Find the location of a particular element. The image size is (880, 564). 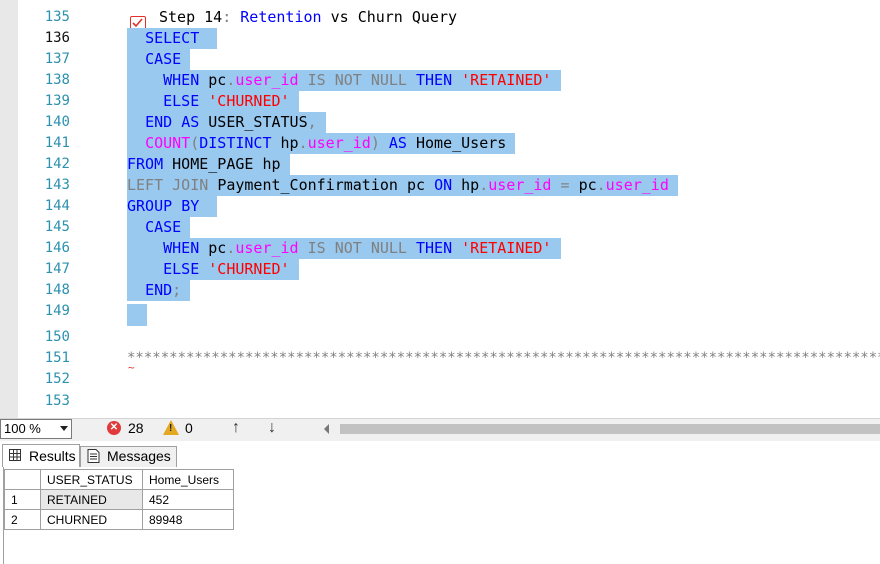

table-cell: 452 is located at coordinates (188, 499).